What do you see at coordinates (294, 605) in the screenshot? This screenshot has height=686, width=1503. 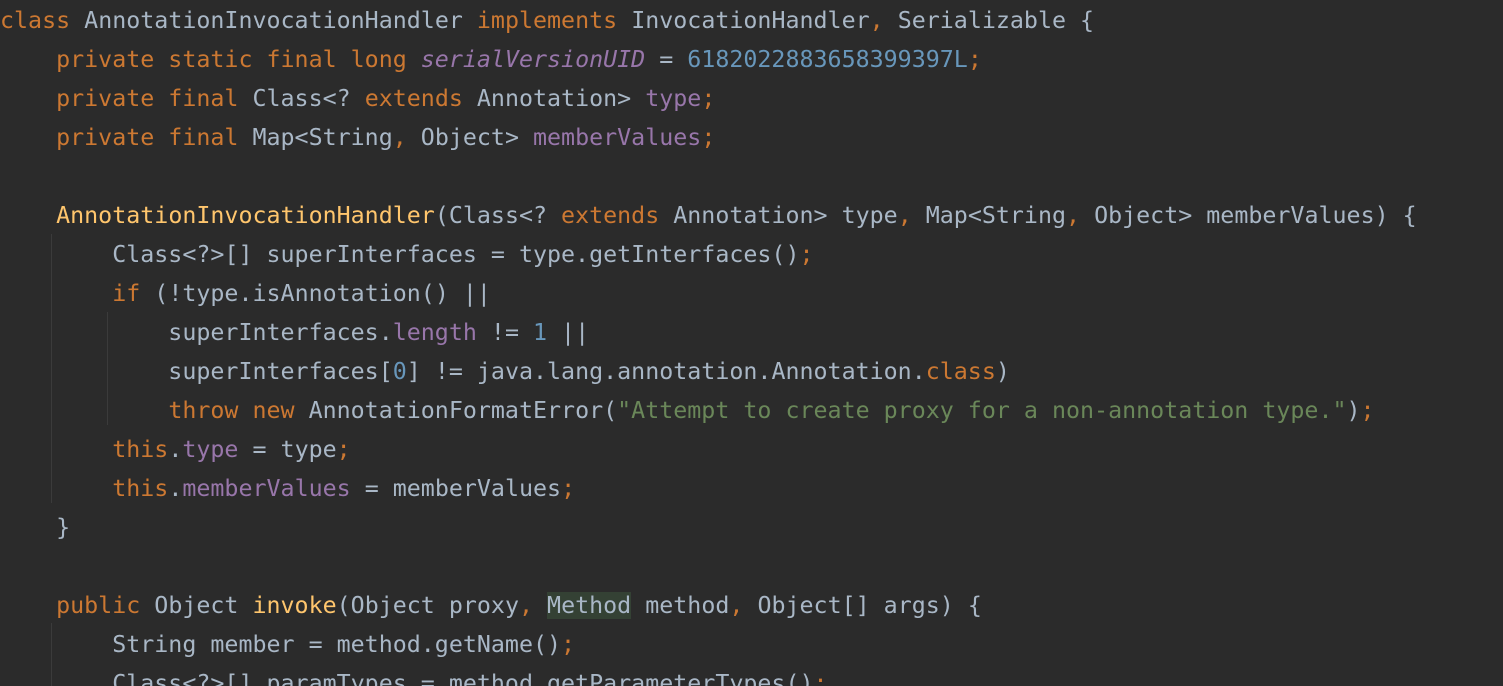 I see `code-token: invoke` at bounding box center [294, 605].